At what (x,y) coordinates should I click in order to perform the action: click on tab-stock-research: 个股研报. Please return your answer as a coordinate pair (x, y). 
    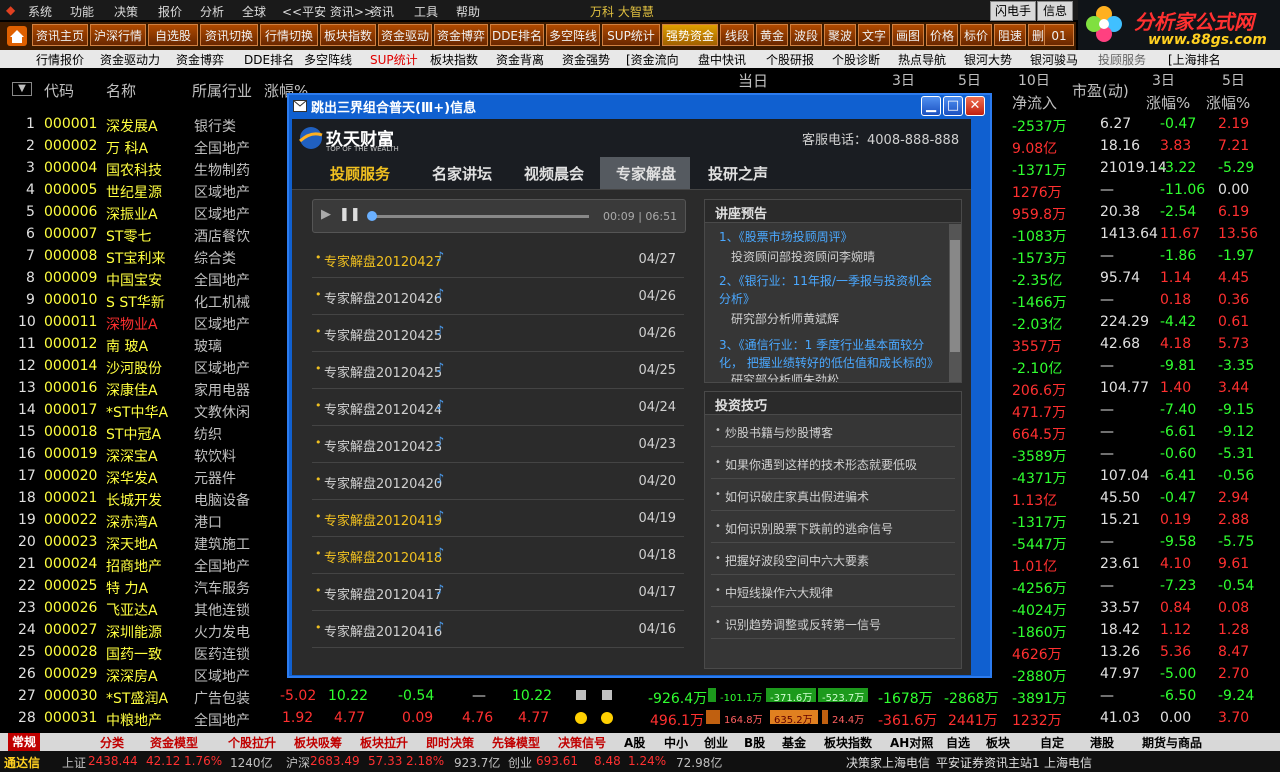
    Looking at the image, I should click on (790, 59).